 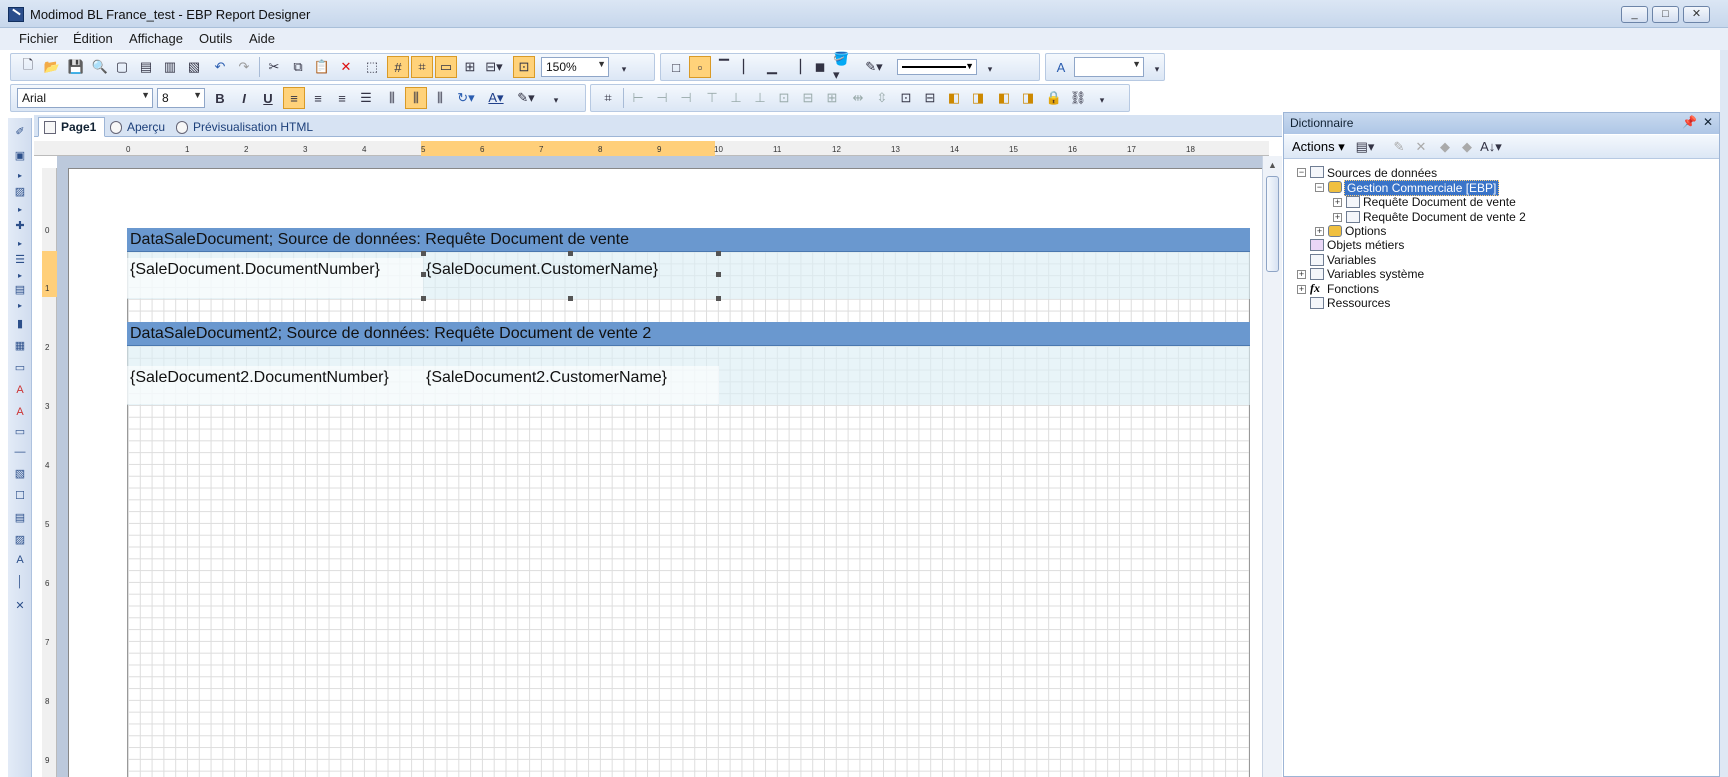 I want to click on menu-outils: Outils, so click(x=215, y=38).